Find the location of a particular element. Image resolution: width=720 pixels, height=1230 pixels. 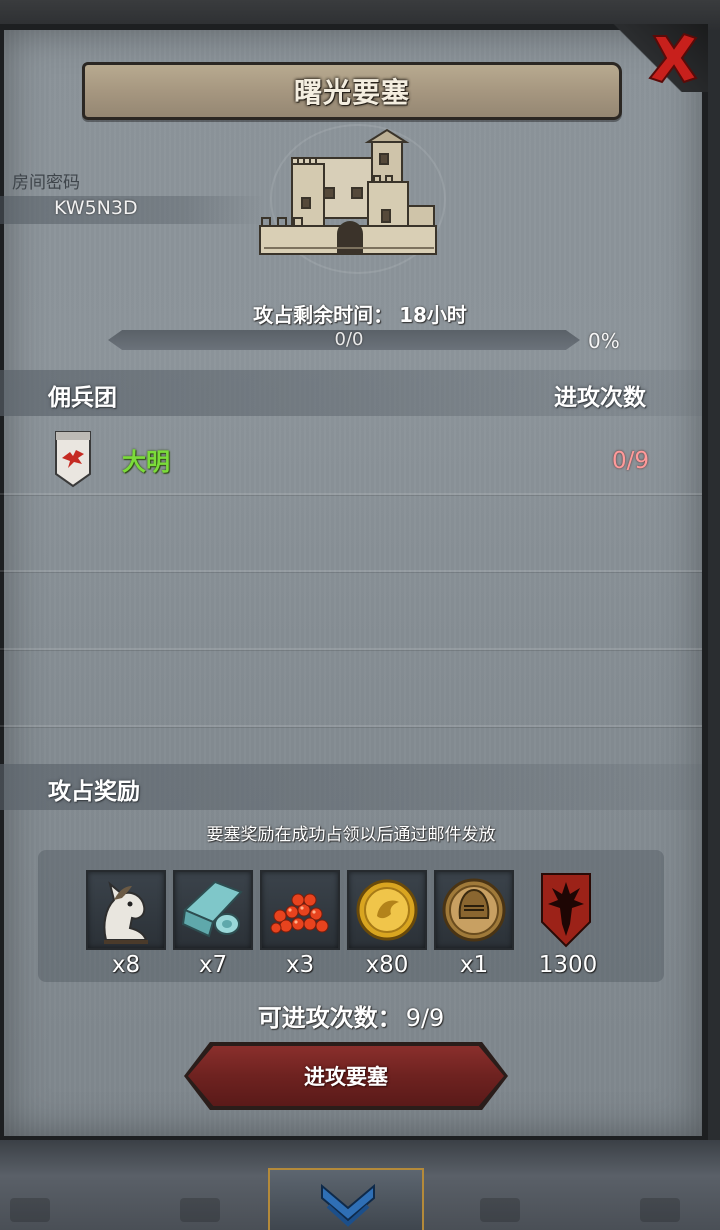

reward-item-horse is located at coordinates (126, 910).